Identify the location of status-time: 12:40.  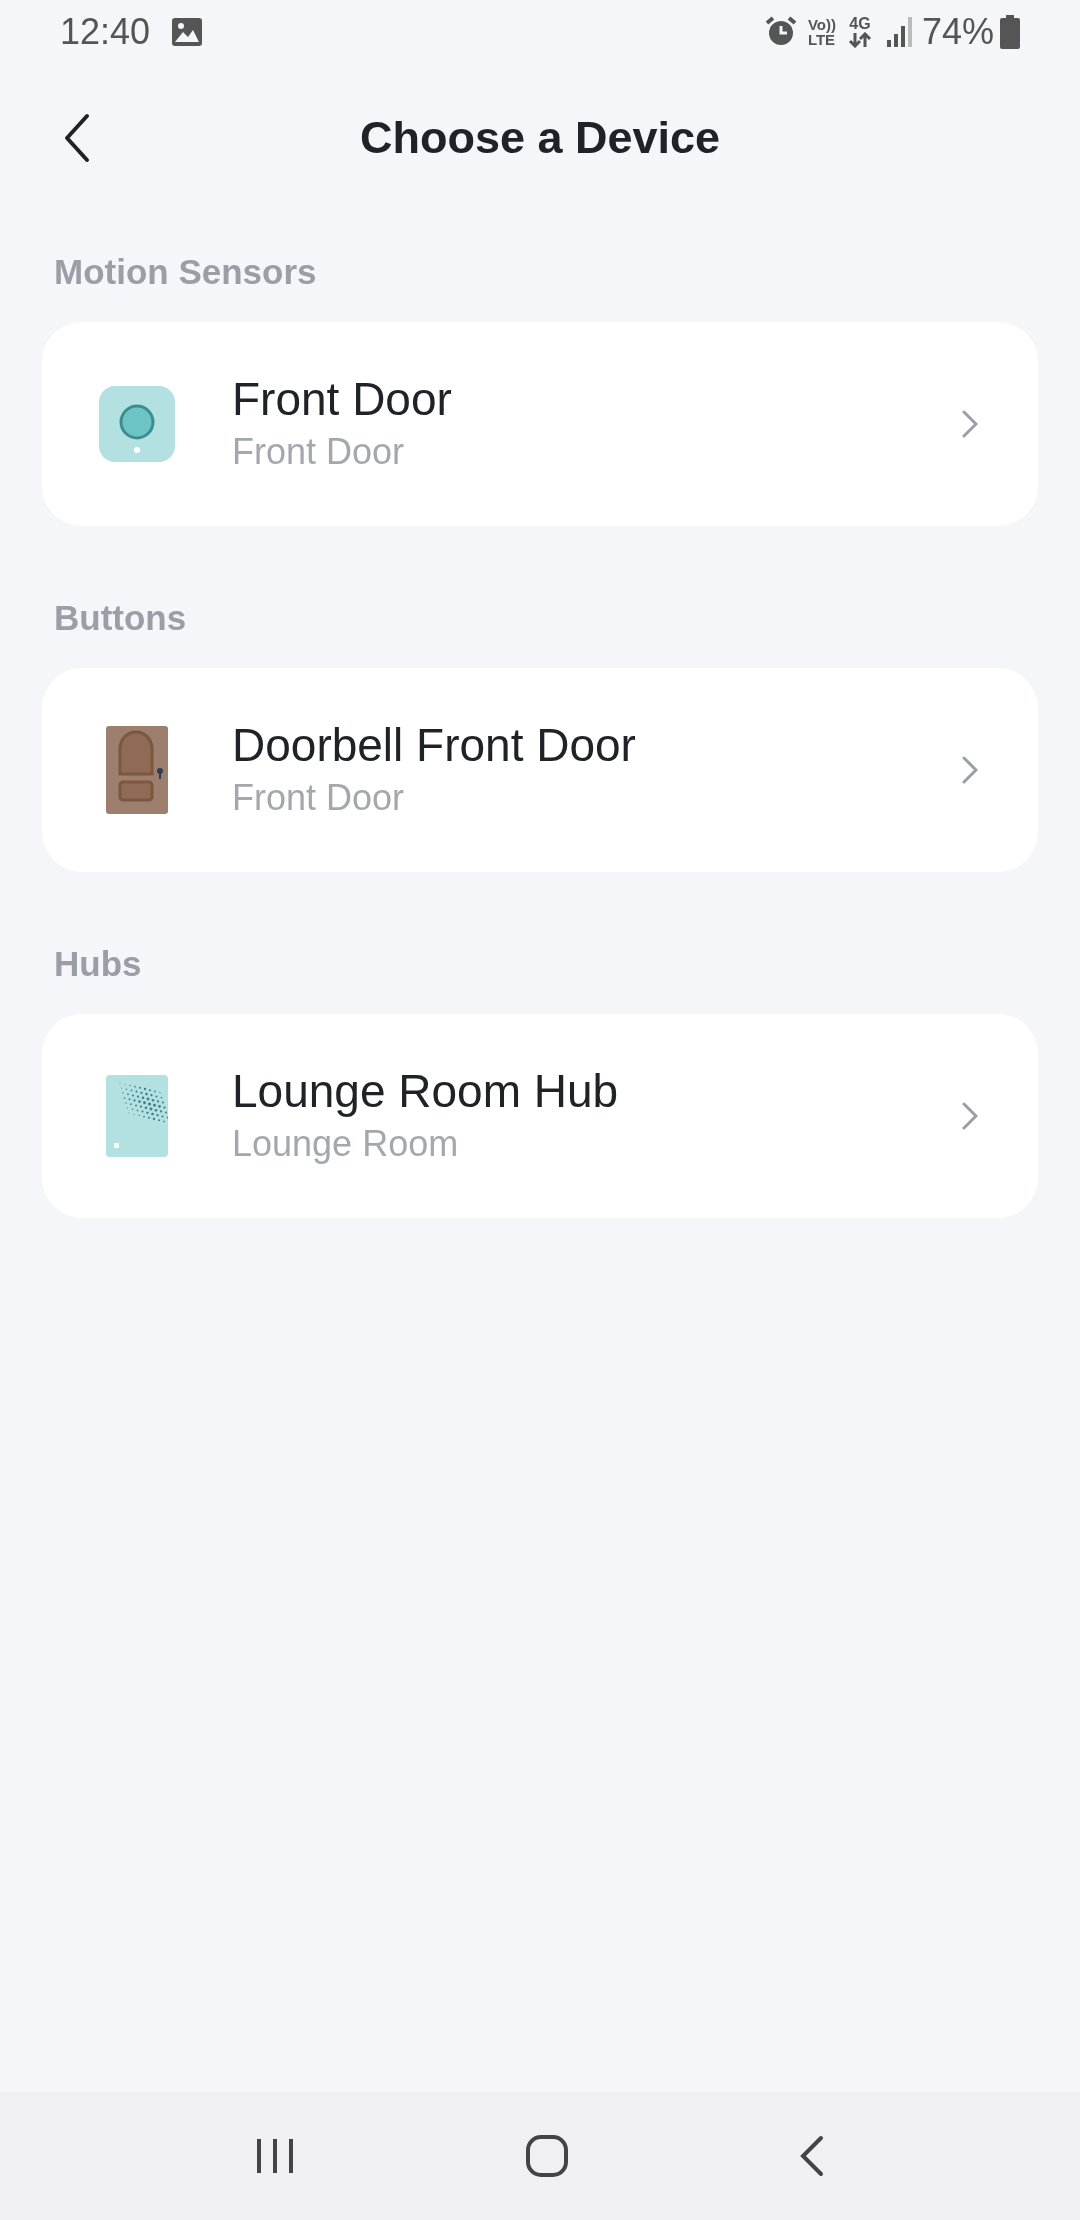
(105, 32).